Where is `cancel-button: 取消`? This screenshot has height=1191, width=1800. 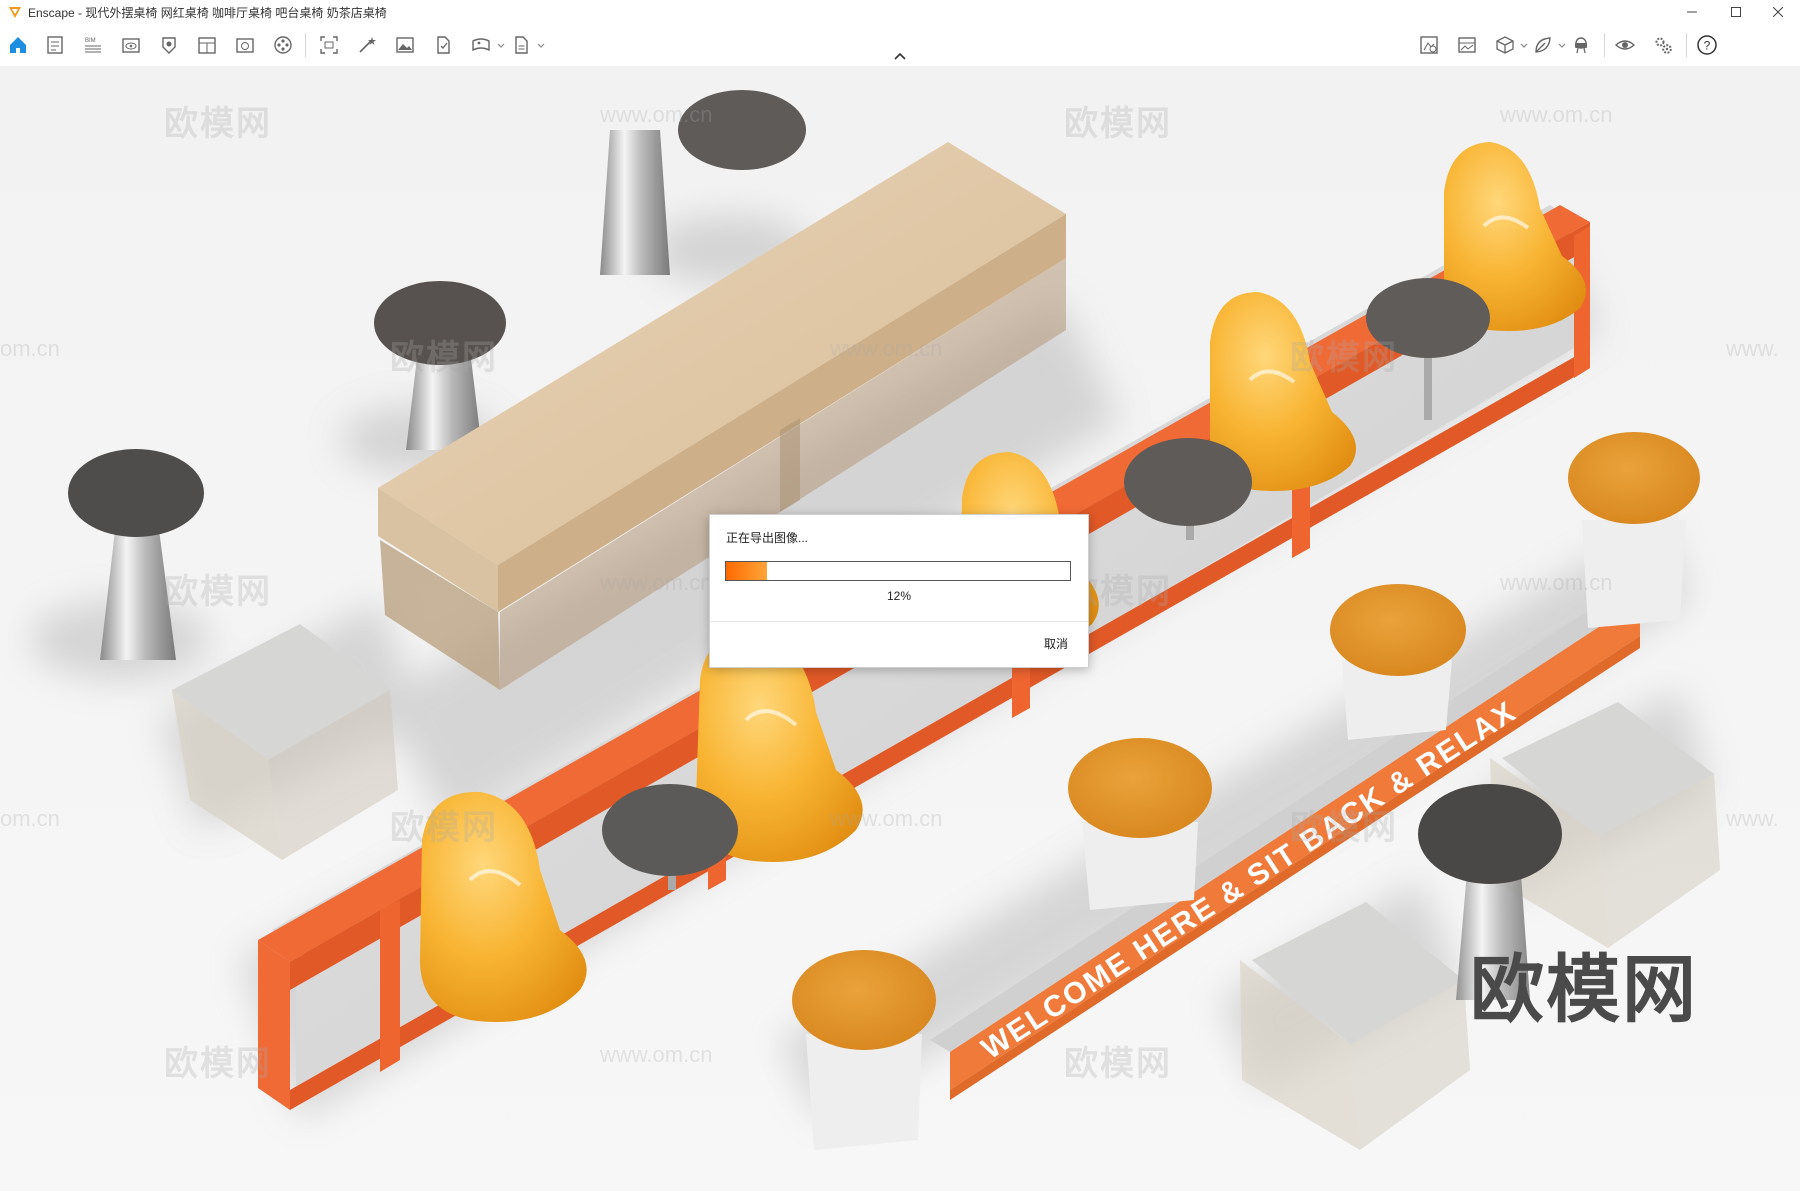
cancel-button: 取消 is located at coordinates (1056, 643).